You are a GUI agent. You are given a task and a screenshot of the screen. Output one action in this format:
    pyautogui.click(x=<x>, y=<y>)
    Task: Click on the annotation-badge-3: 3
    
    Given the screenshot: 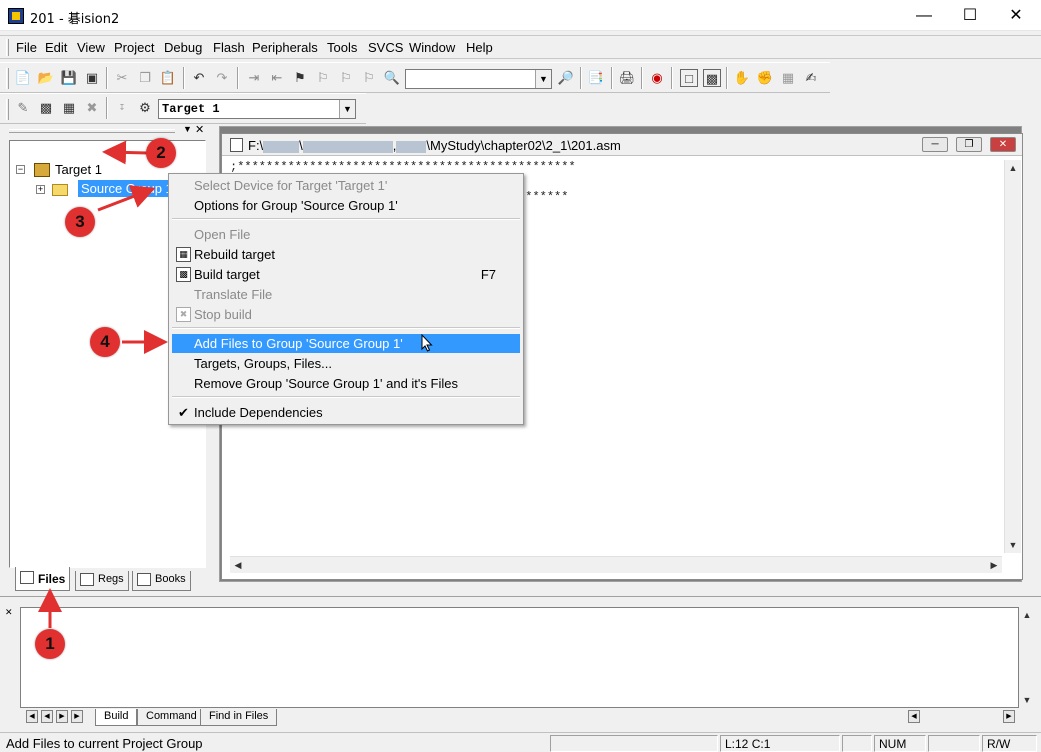 What is the action you would take?
    pyautogui.click(x=80, y=222)
    